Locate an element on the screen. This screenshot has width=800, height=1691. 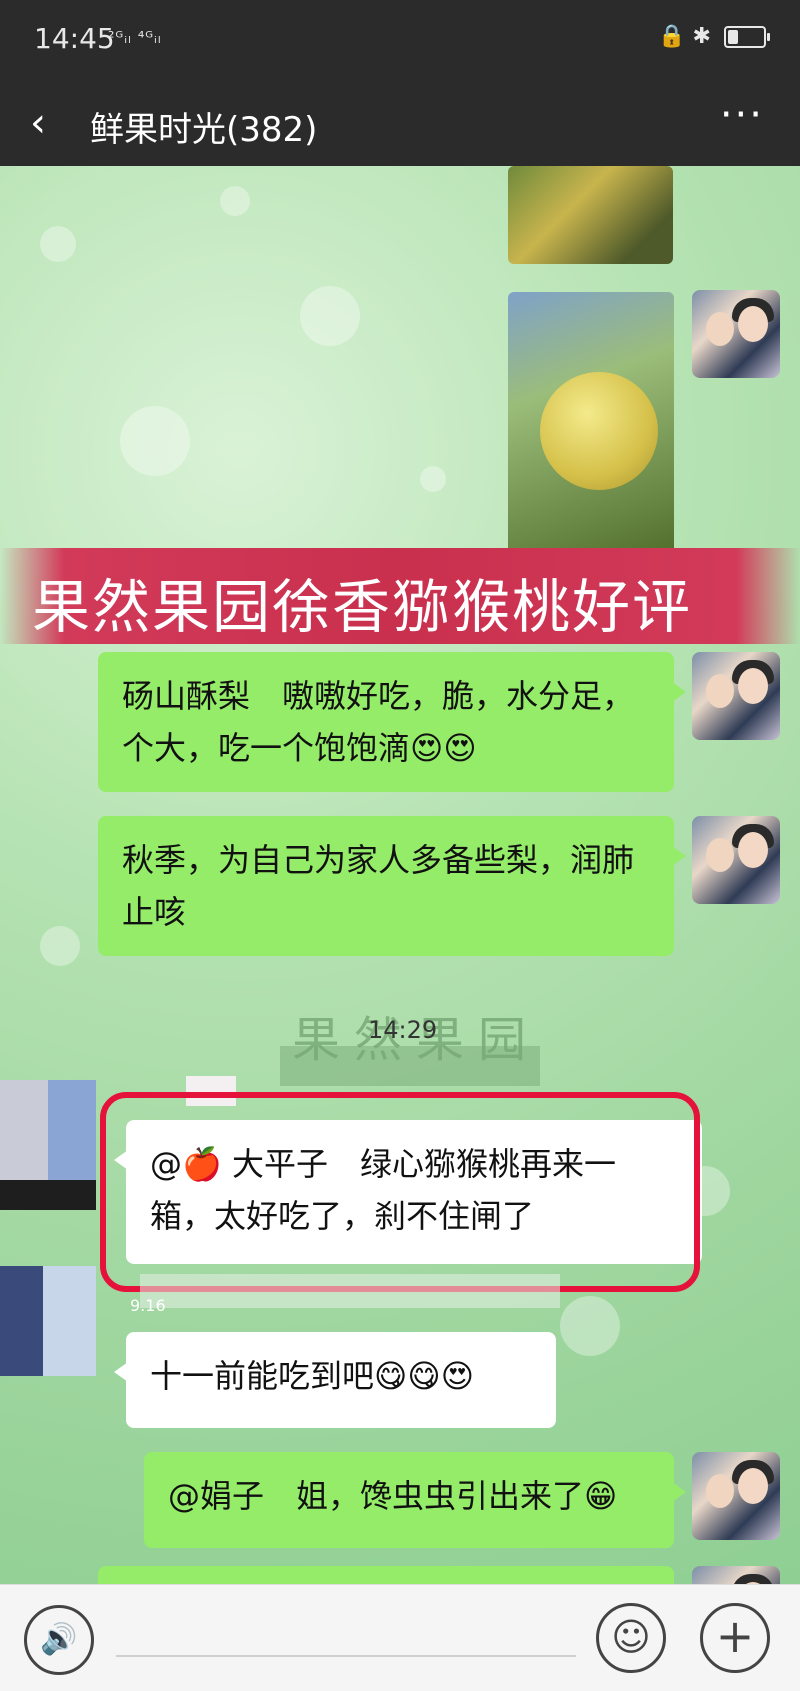
smile-icon: ☺ is located at coordinates (631, 1637).